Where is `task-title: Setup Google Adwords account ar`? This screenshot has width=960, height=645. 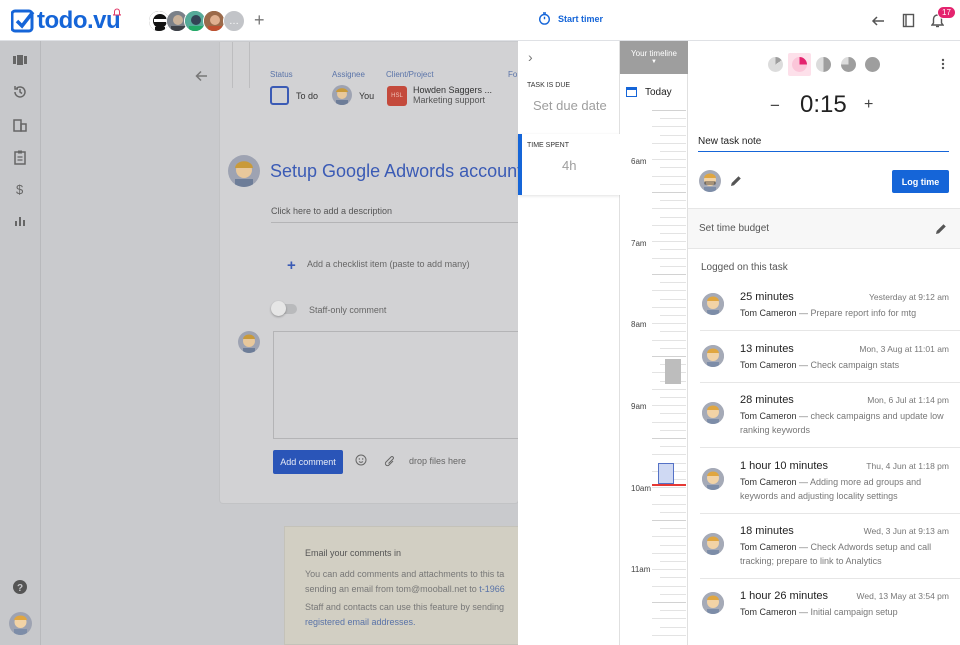 task-title: Setup Google Adwords account ar is located at coordinates (394, 171).